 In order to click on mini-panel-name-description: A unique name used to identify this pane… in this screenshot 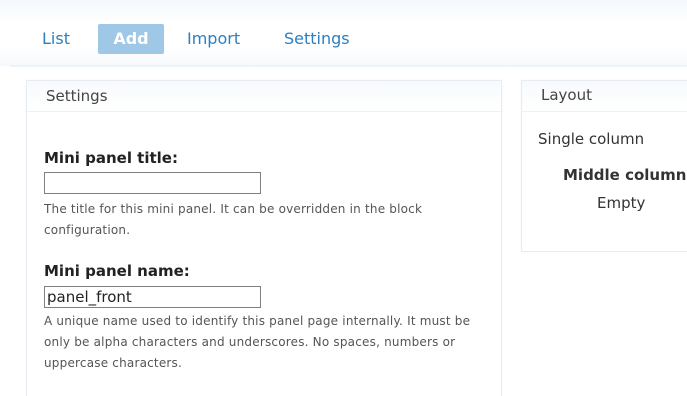, I will do `click(257, 342)`.